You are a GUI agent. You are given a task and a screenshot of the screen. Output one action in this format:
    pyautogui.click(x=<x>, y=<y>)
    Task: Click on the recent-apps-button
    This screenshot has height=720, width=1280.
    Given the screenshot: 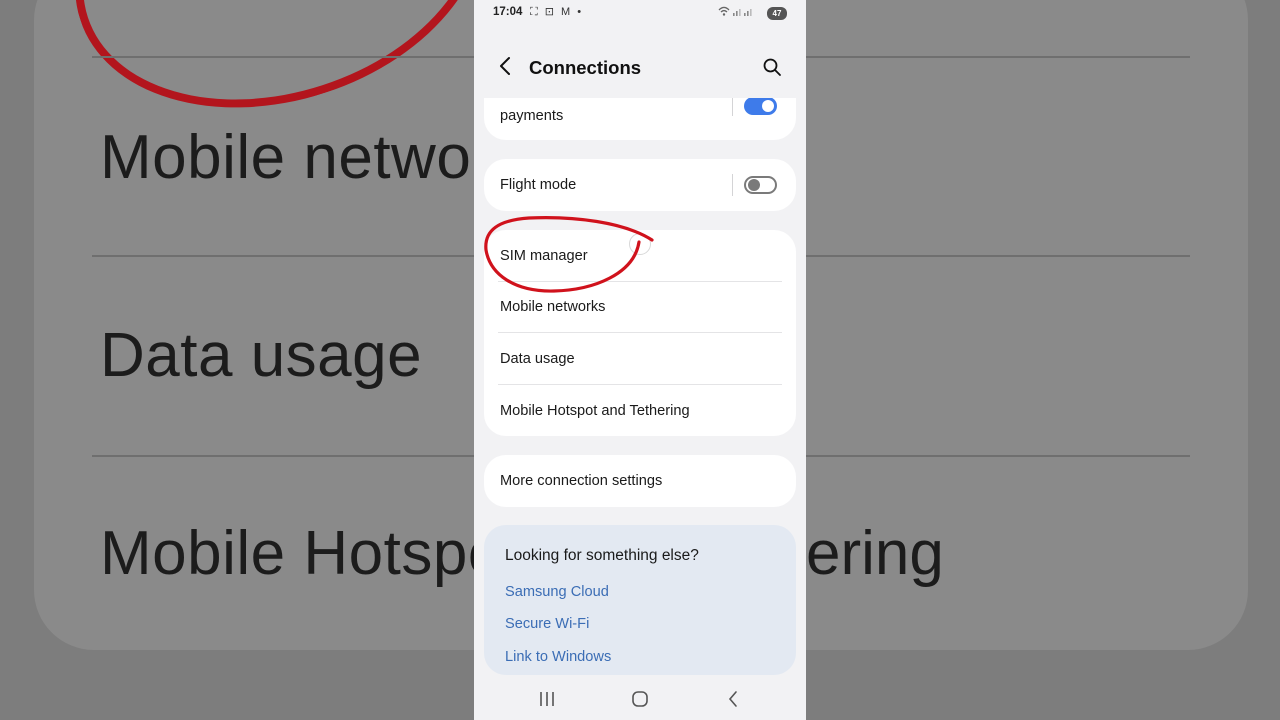 What is the action you would take?
    pyautogui.click(x=547, y=699)
    